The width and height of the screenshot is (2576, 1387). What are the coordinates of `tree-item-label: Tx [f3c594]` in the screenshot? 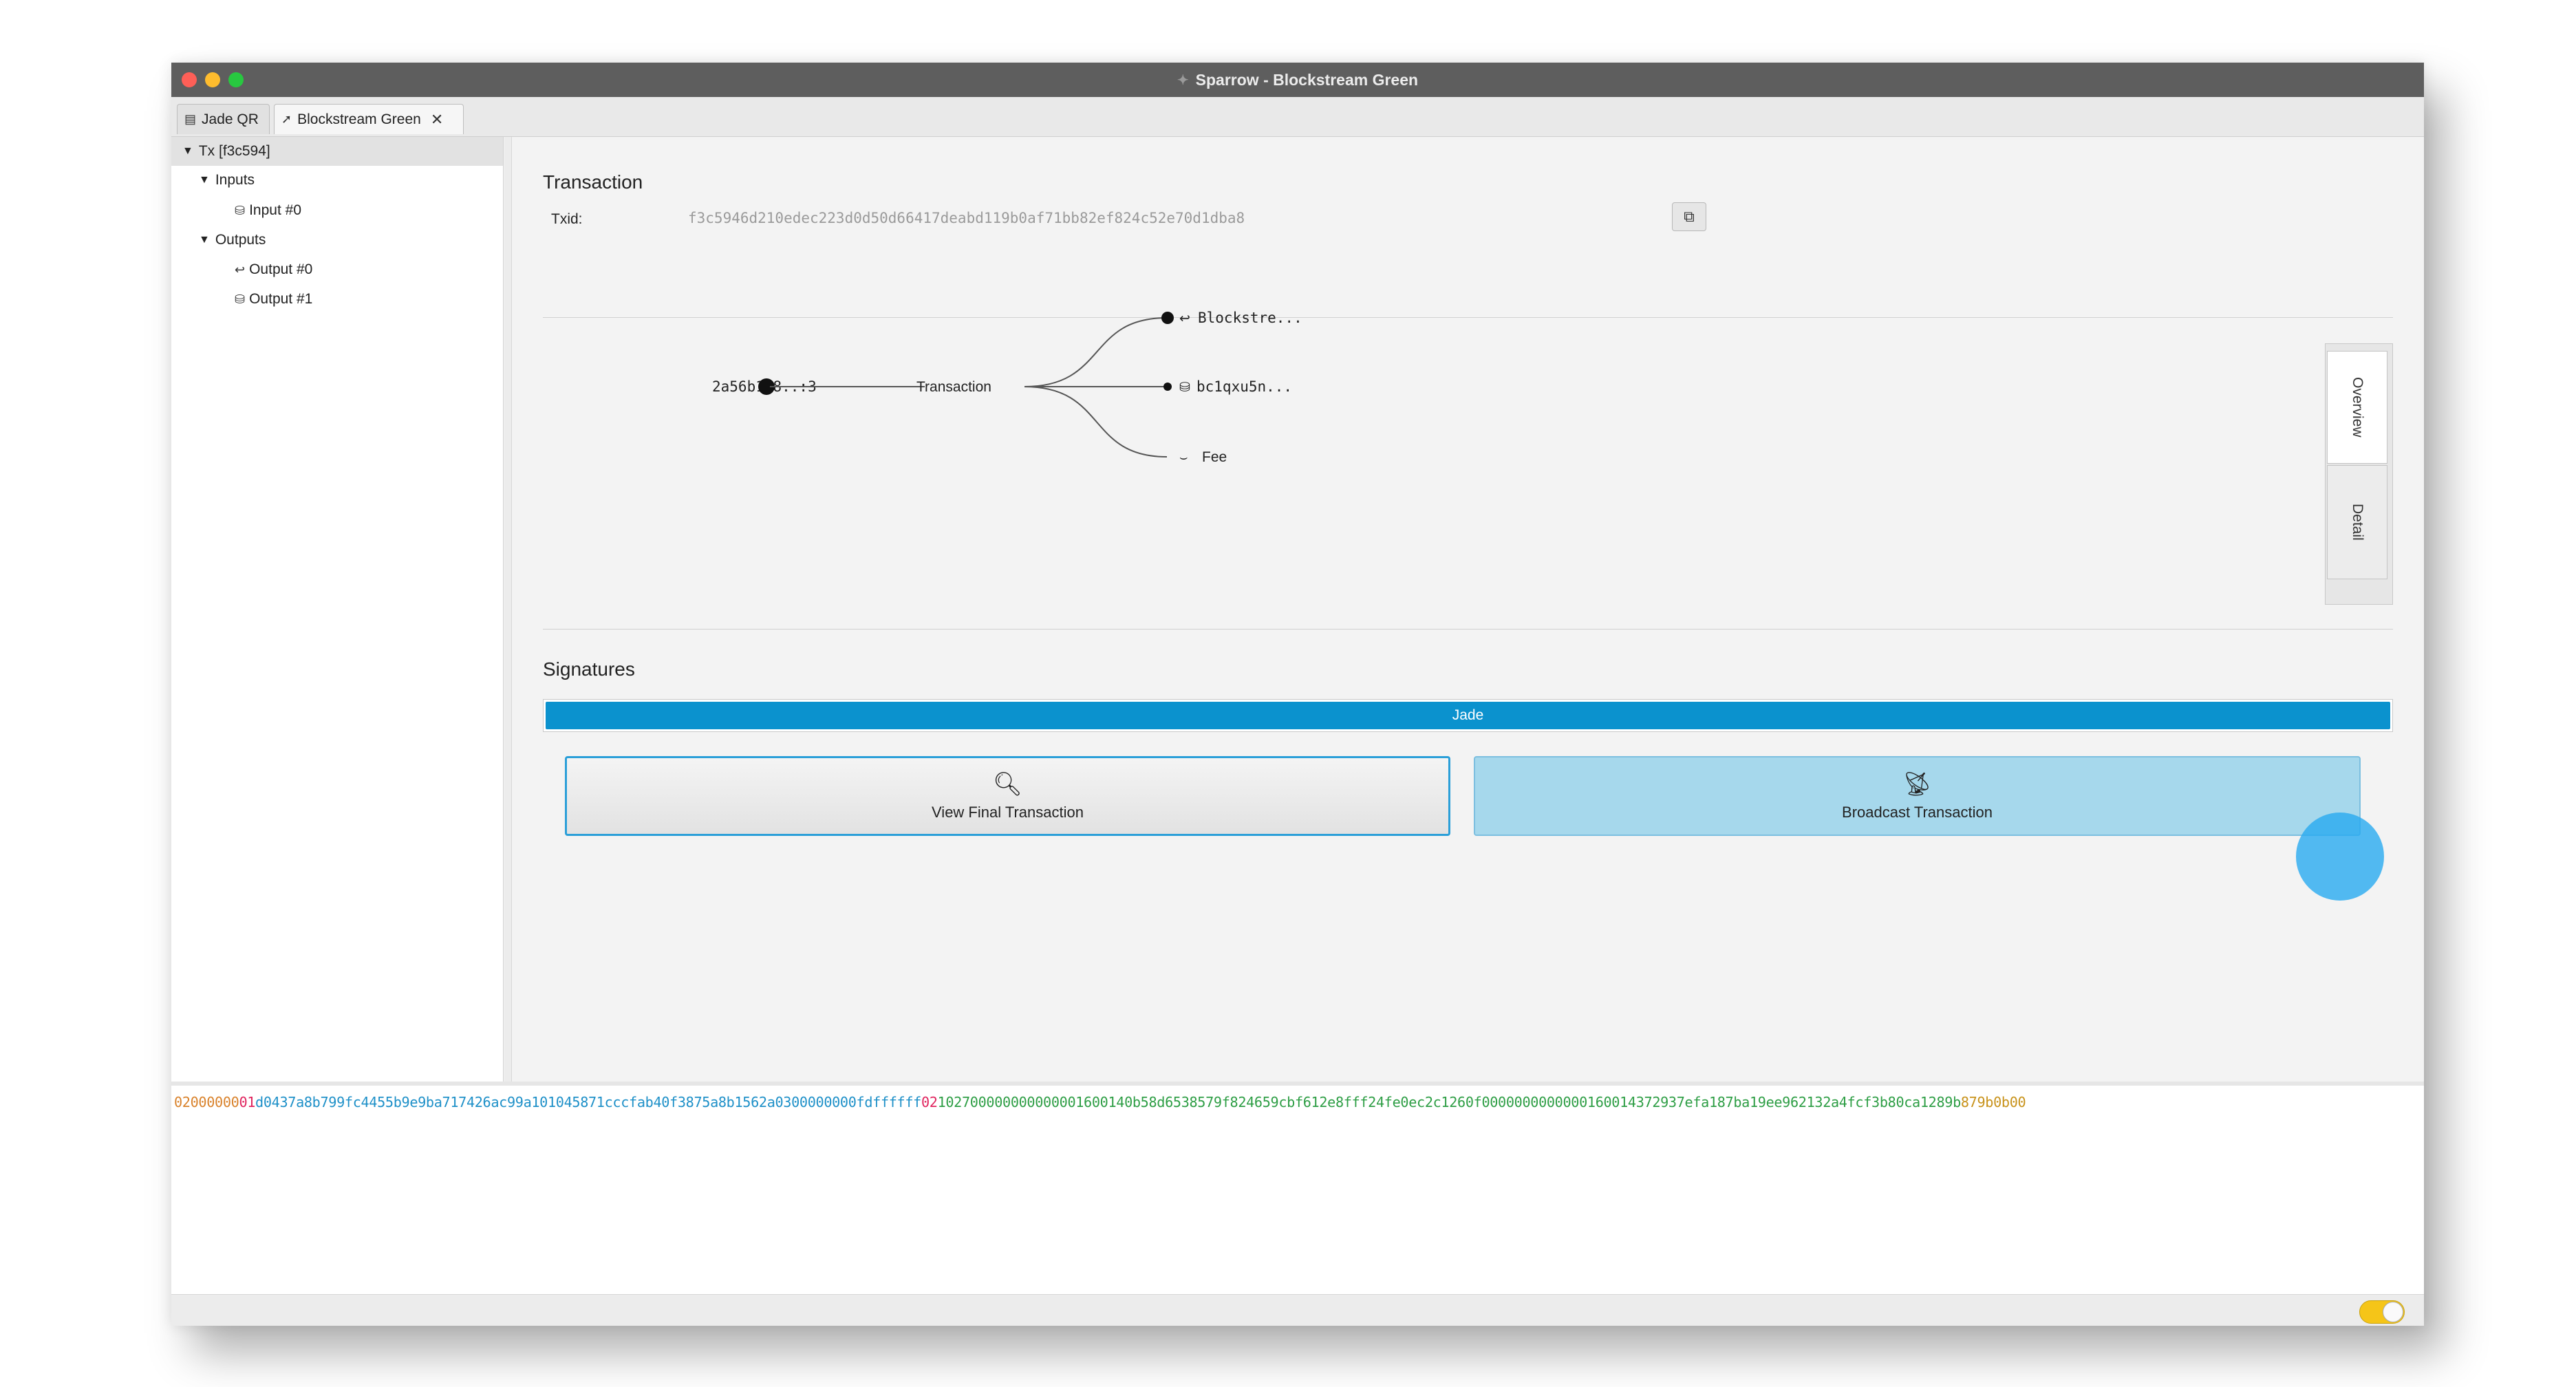 It's located at (234, 151).